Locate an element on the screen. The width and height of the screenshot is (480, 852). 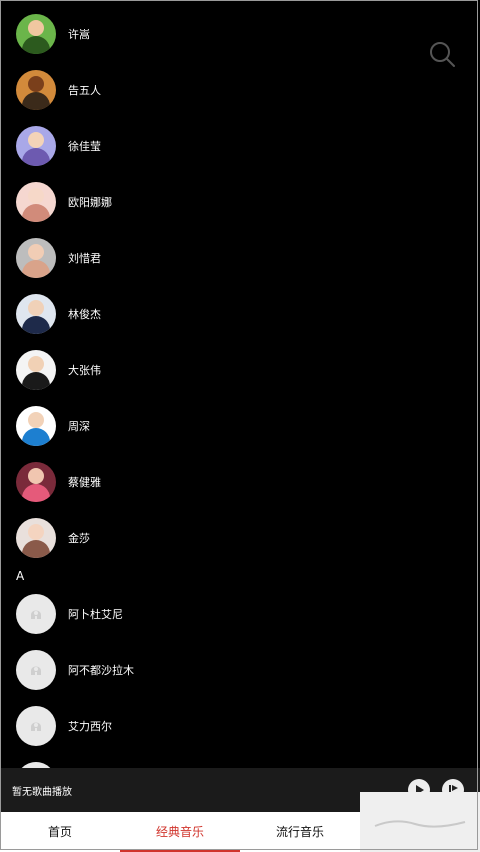
section-header-a: A is located at coordinates (20, 576).